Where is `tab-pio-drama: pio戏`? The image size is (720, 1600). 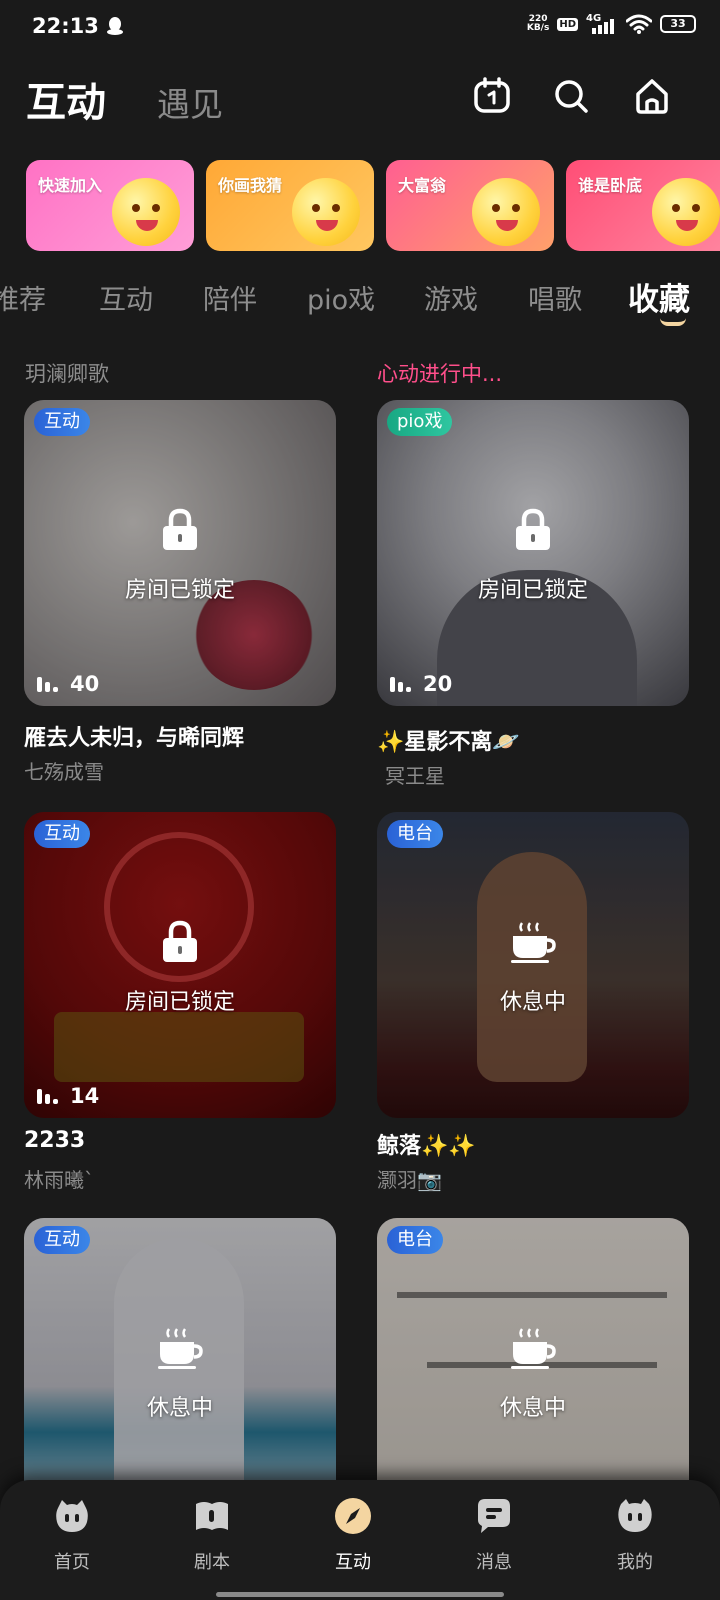 tab-pio-drama: pio戏 is located at coordinates (341, 297).